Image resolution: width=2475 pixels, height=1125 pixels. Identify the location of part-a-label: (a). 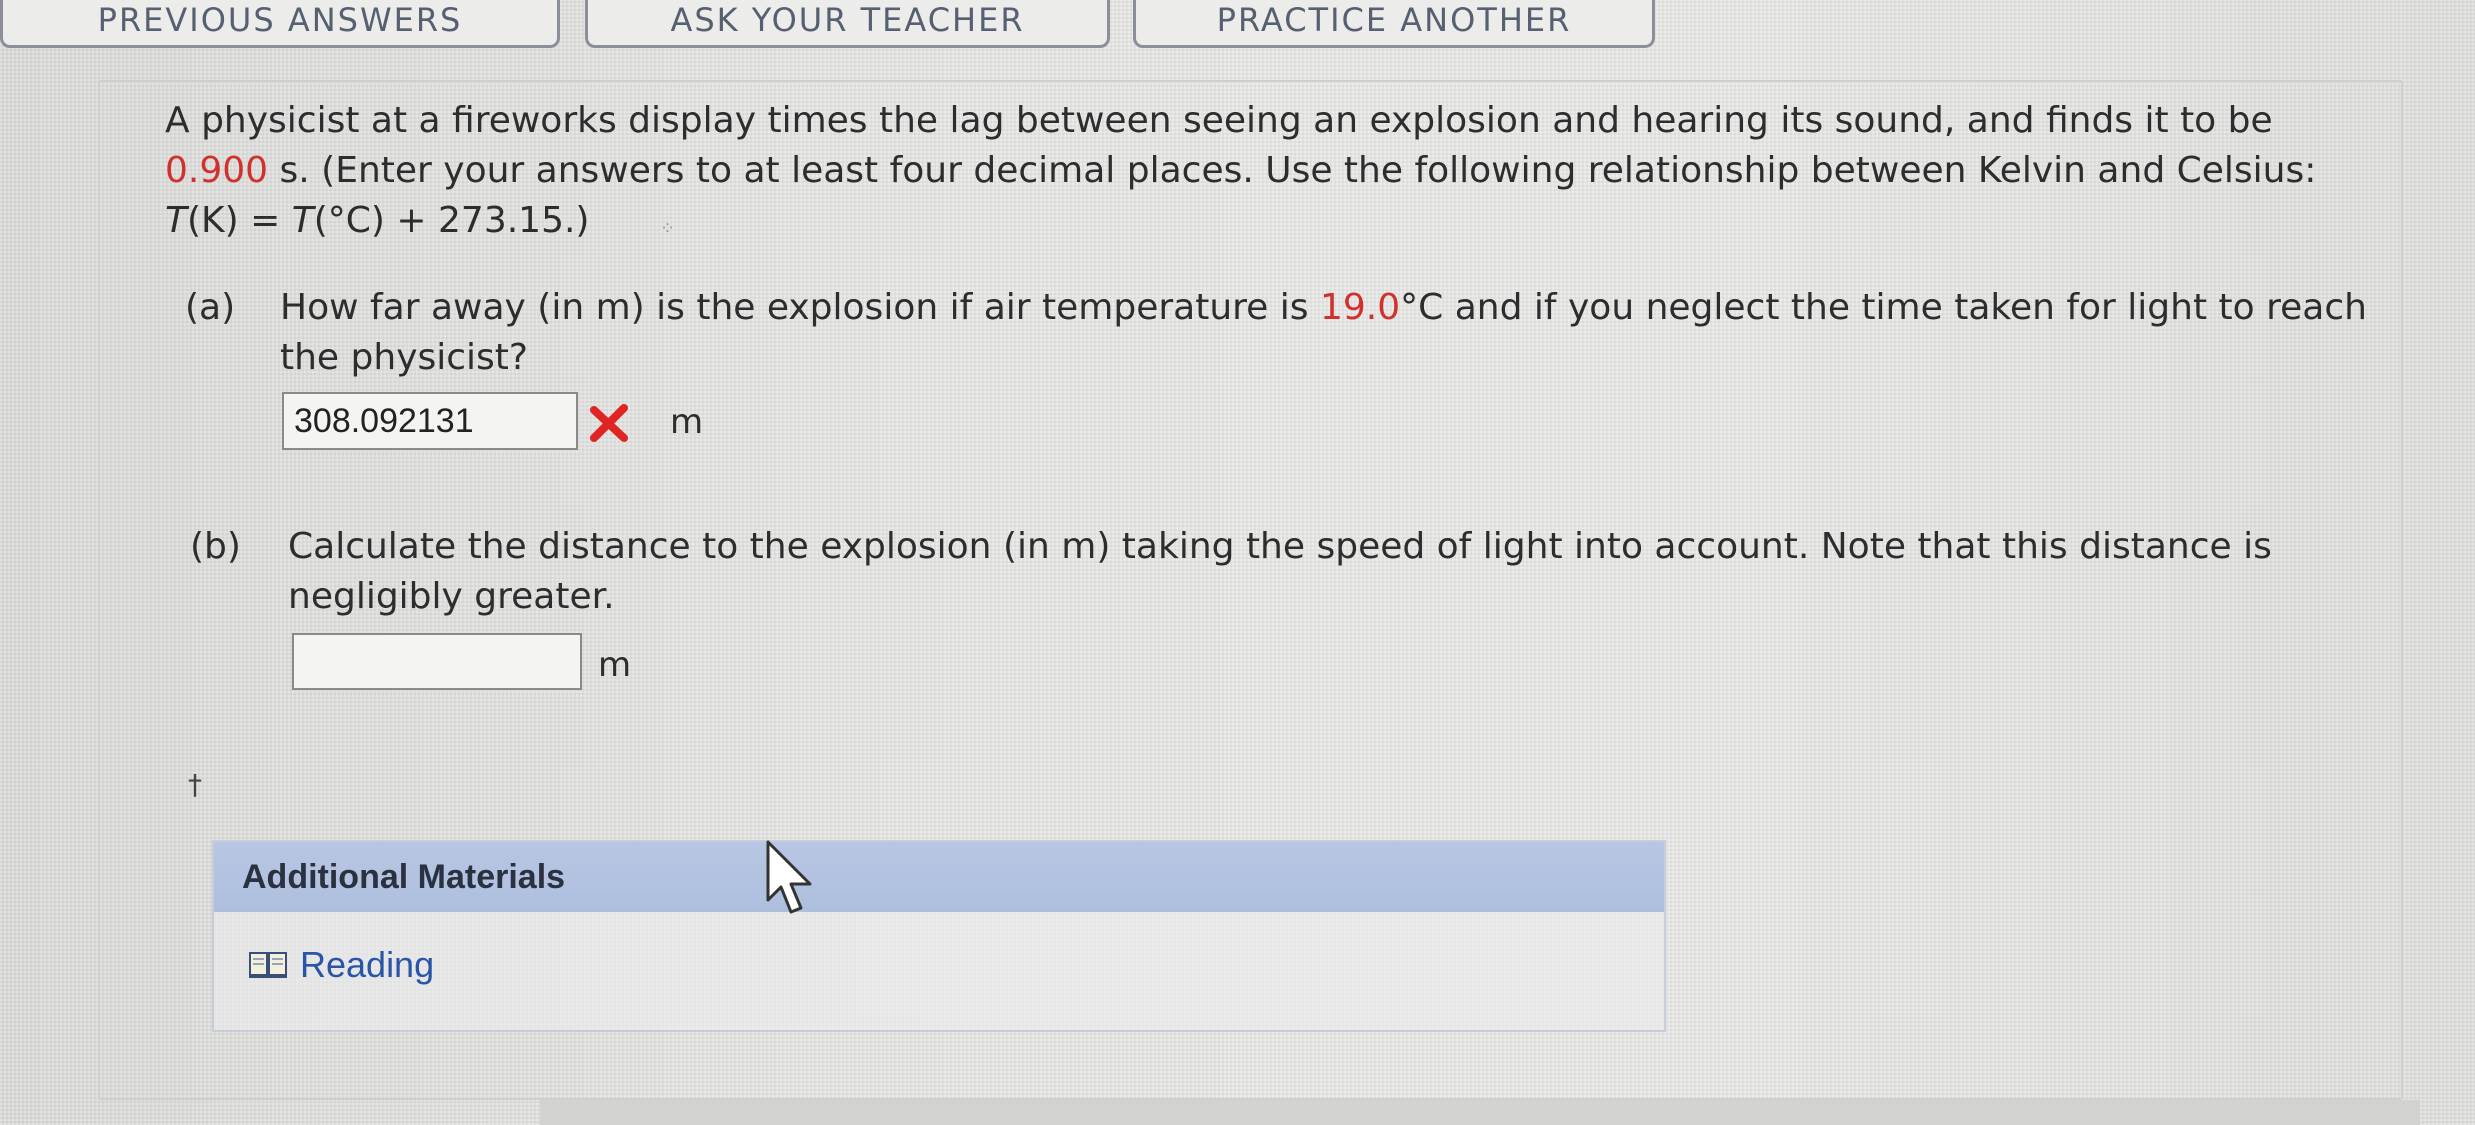
(210, 307).